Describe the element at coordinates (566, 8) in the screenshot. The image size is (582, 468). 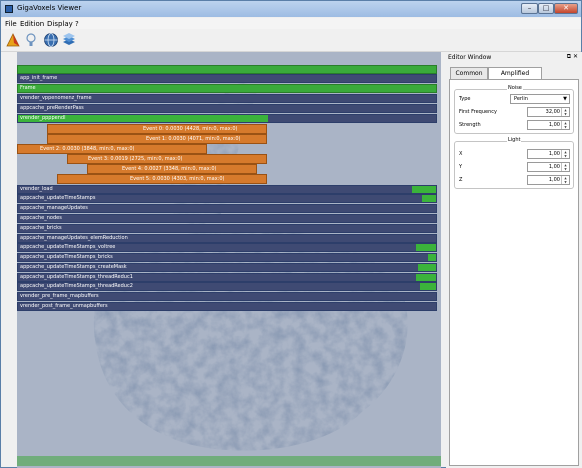
I see `close-button: ✕` at that location.